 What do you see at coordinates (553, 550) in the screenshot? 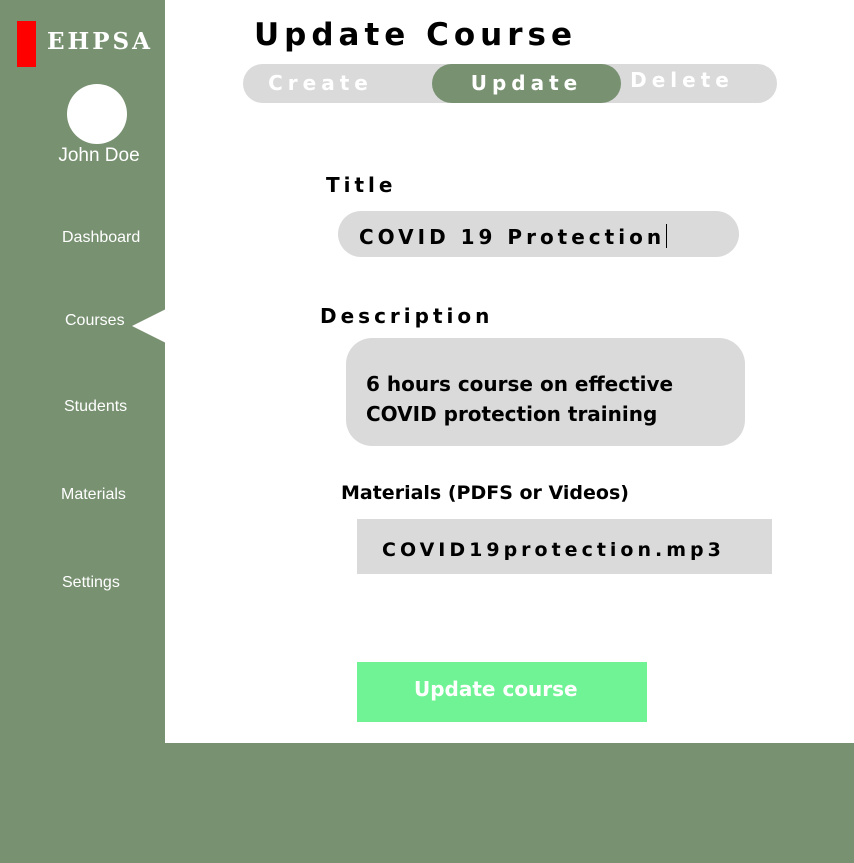
I see `materials-file-name: COVID19protection.mp3` at bounding box center [553, 550].